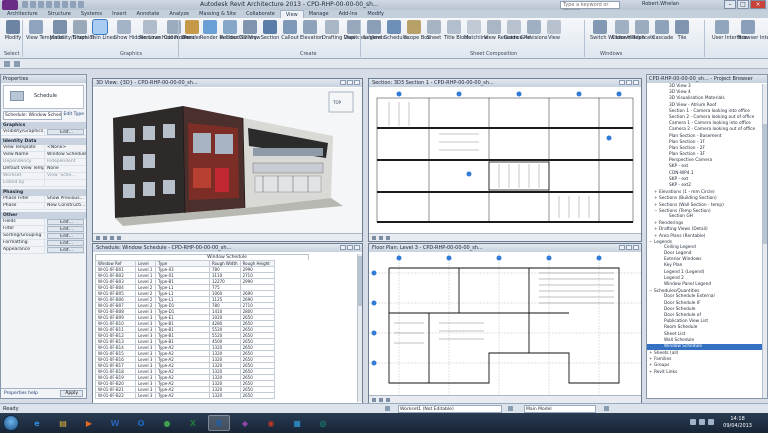 The height and width of the screenshot is (433, 768). What do you see at coordinates (375, 14) in the screenshot?
I see `tab-modify: Modify` at bounding box center [375, 14].